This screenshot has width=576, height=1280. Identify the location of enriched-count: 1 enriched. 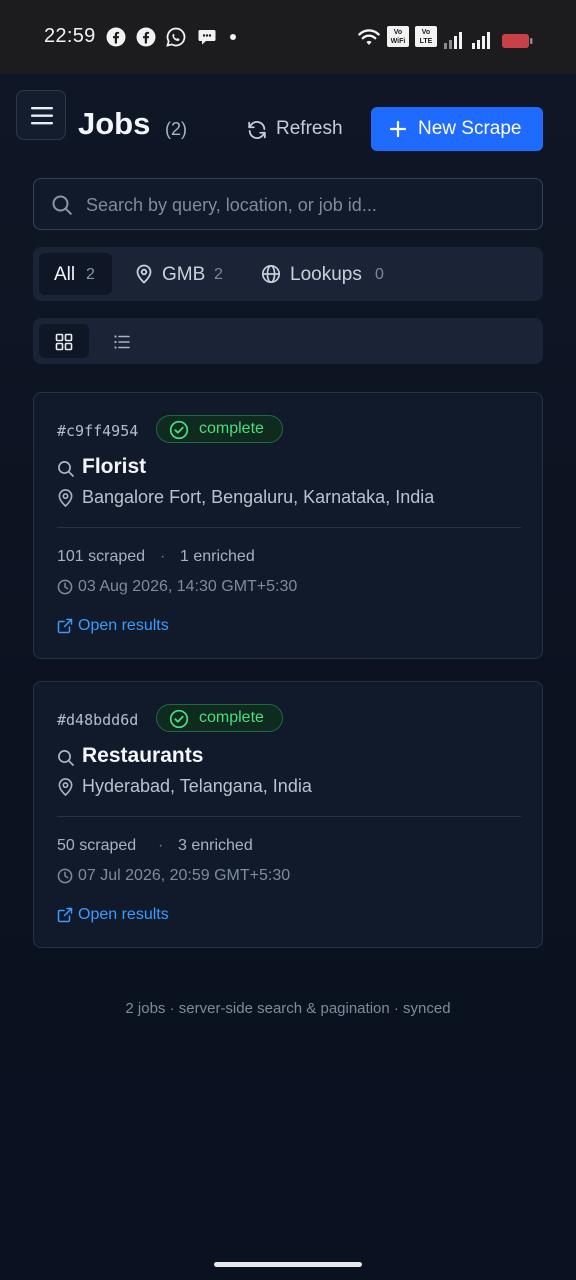
(217, 556).